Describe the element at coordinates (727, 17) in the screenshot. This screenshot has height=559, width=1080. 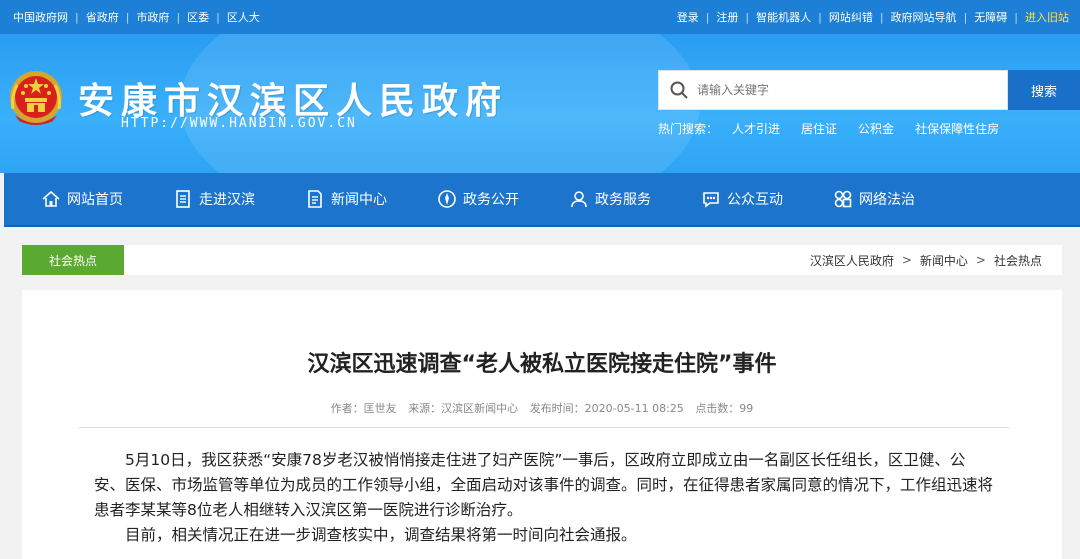
I see `register-link: 注册` at that location.